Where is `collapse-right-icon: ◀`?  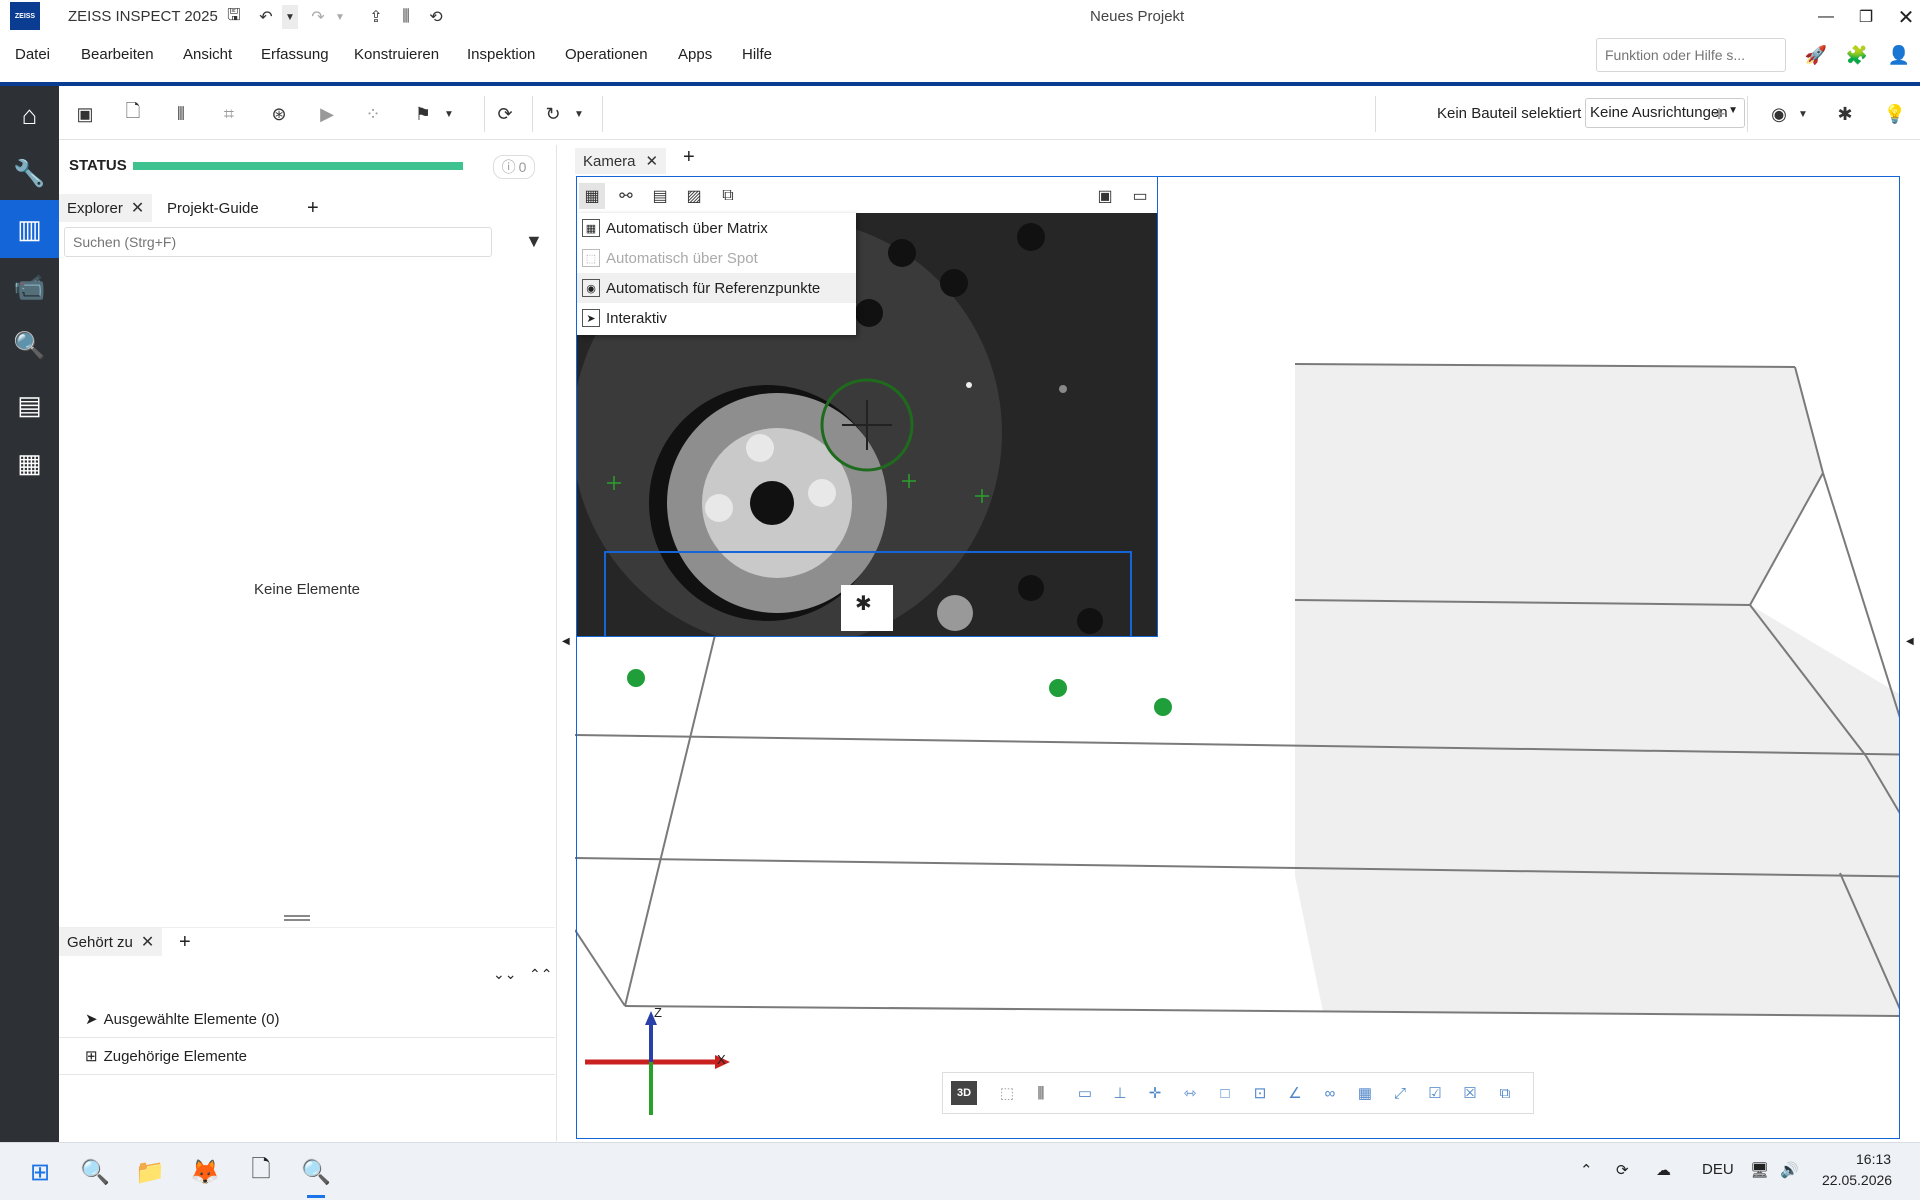 collapse-right-icon: ◀ is located at coordinates (1910, 641).